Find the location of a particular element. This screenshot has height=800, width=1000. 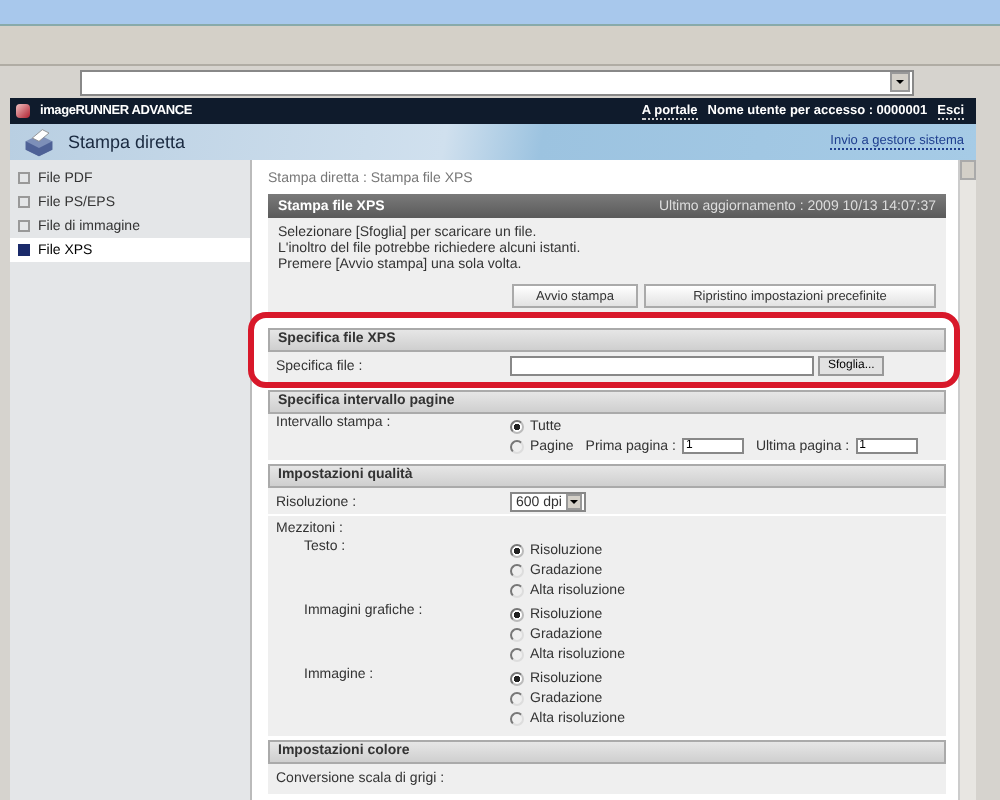

scrollbar is located at coordinates (967, 480).